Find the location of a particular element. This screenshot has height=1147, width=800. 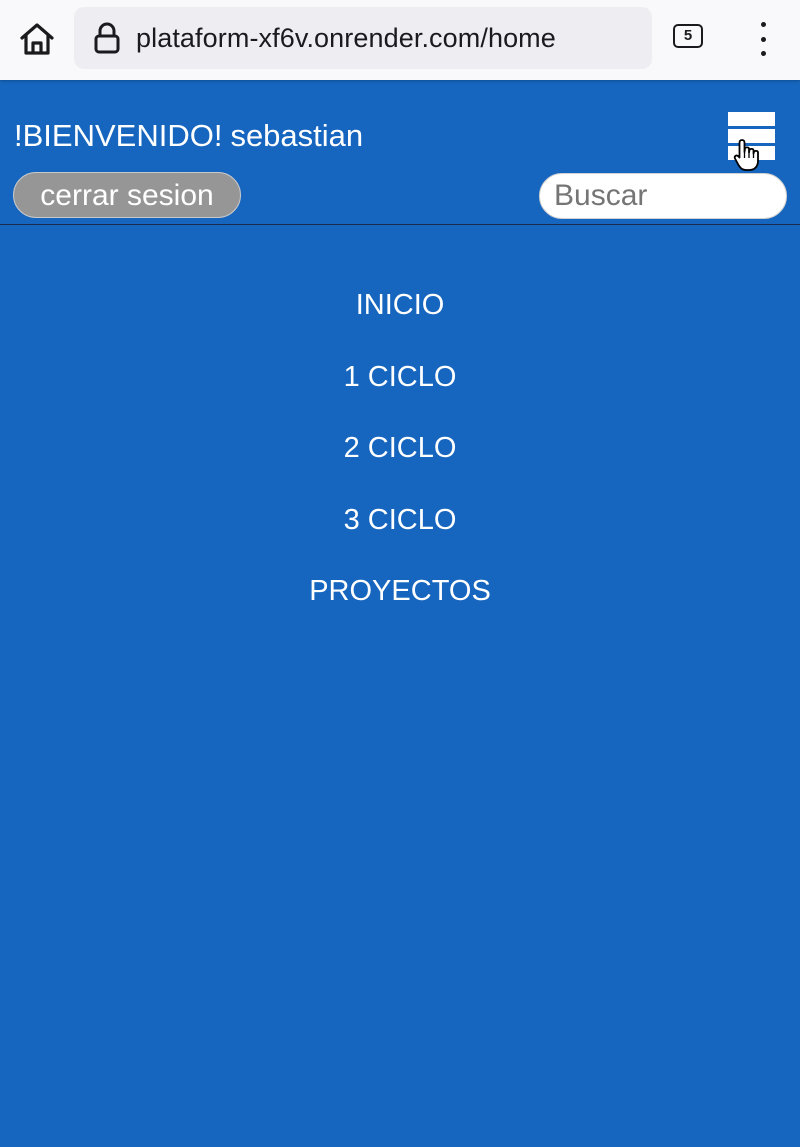

nav-item-3-ciclo: 3 CICLO is located at coordinates (400, 521).